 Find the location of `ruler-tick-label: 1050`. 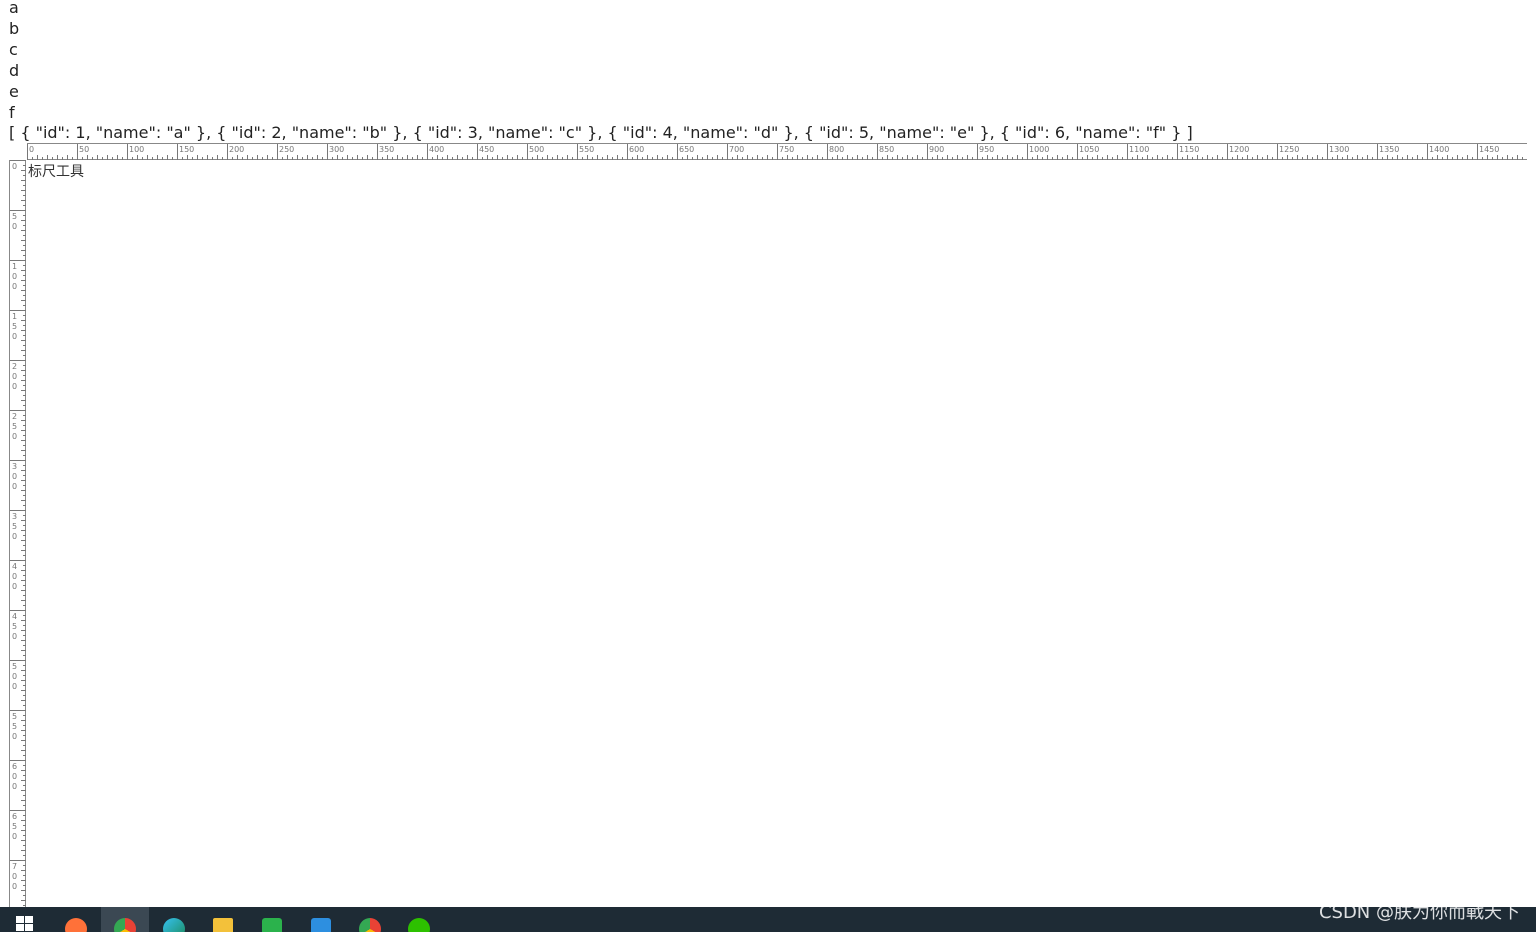

ruler-tick-label: 1050 is located at coordinates (1089, 149).